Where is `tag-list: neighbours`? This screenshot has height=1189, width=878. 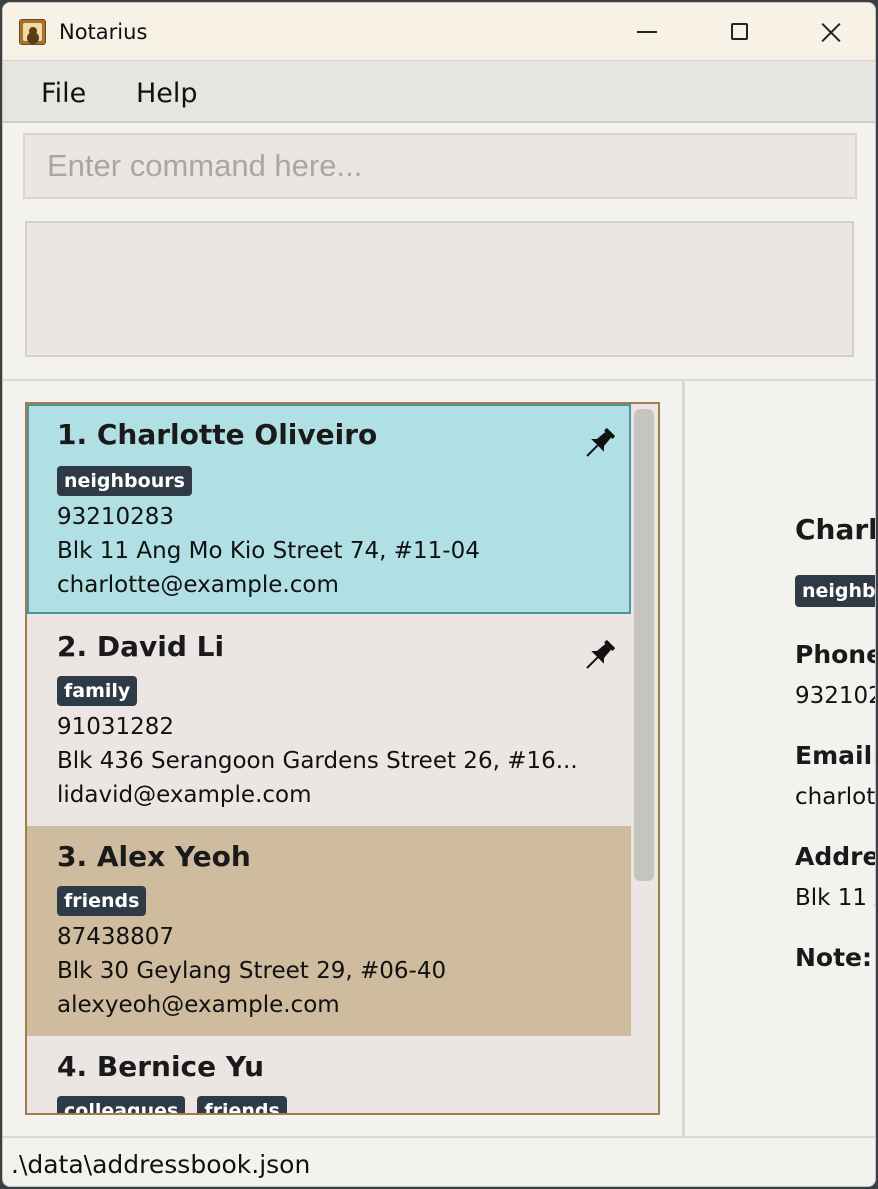
tag-list: neighbours is located at coordinates (130, 481).